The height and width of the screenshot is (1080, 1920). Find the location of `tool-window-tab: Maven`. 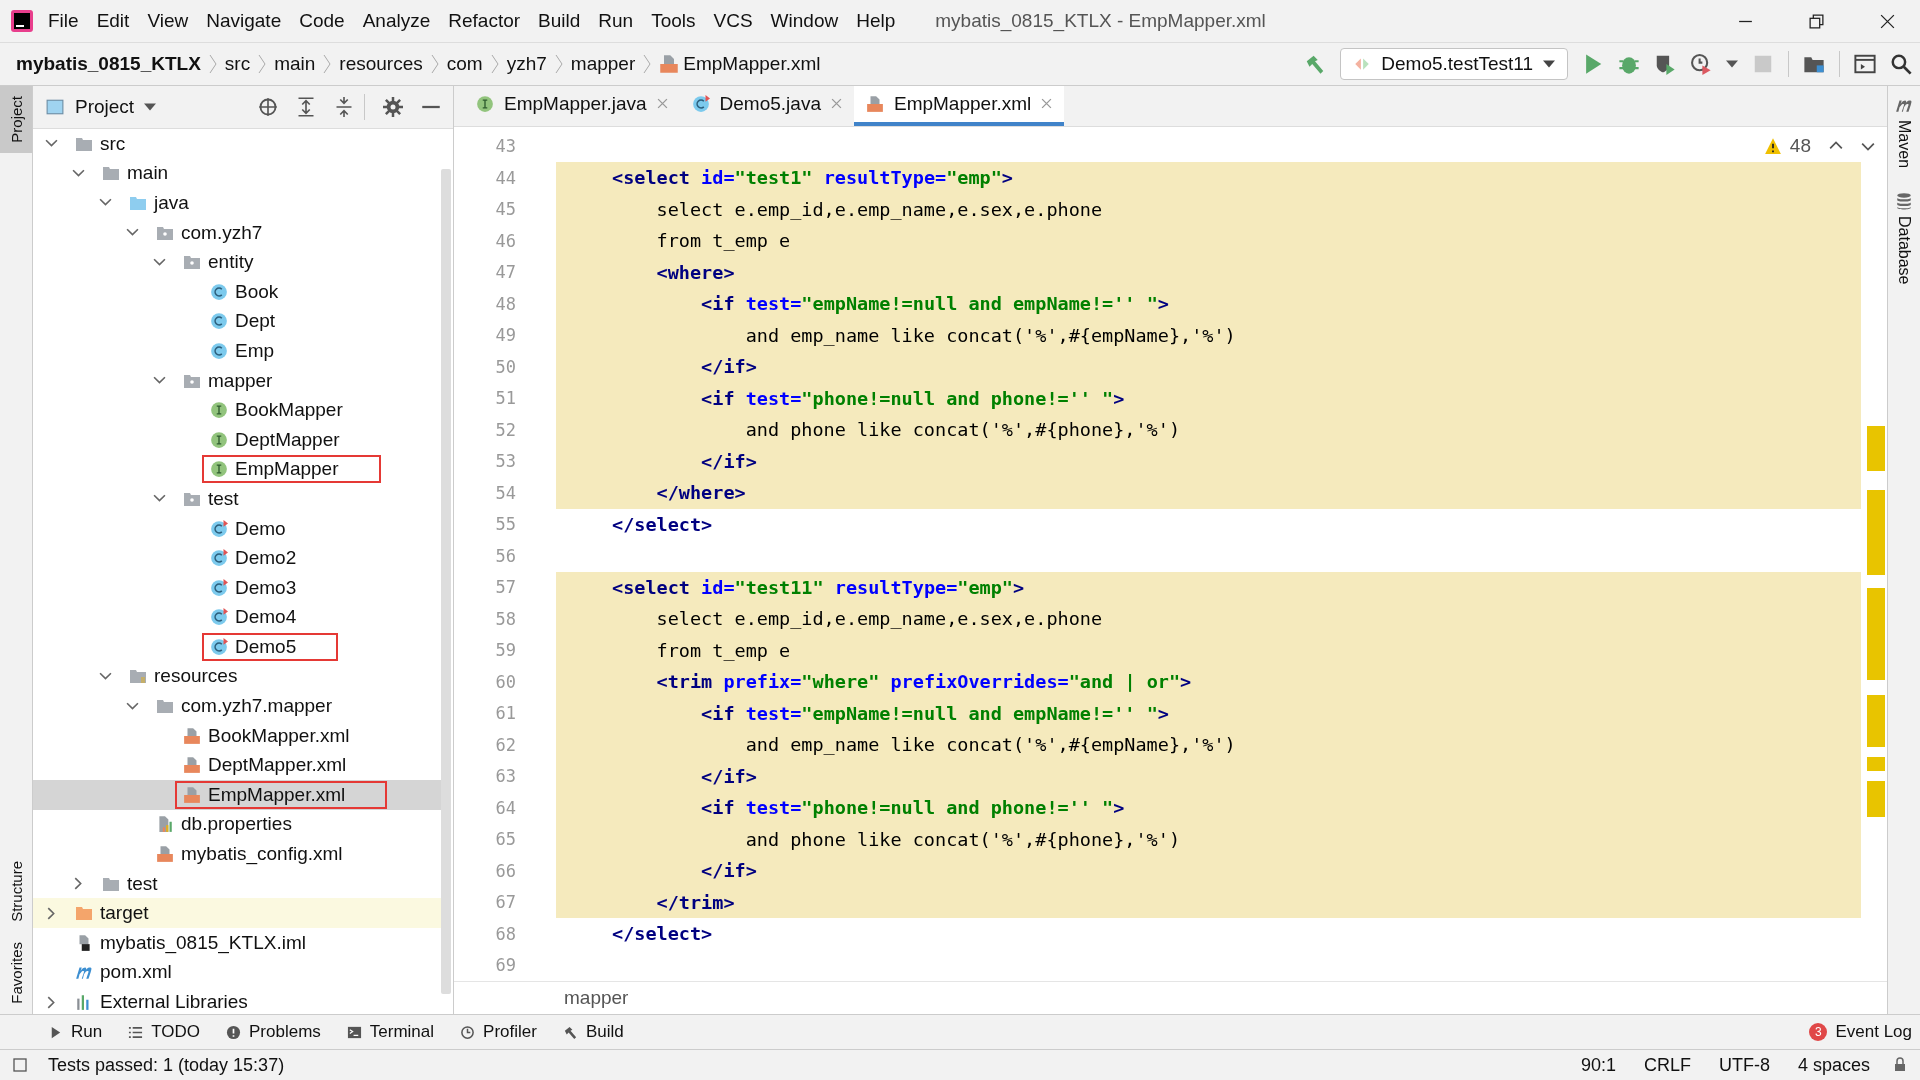

tool-window-tab: Maven is located at coordinates (1904, 132).